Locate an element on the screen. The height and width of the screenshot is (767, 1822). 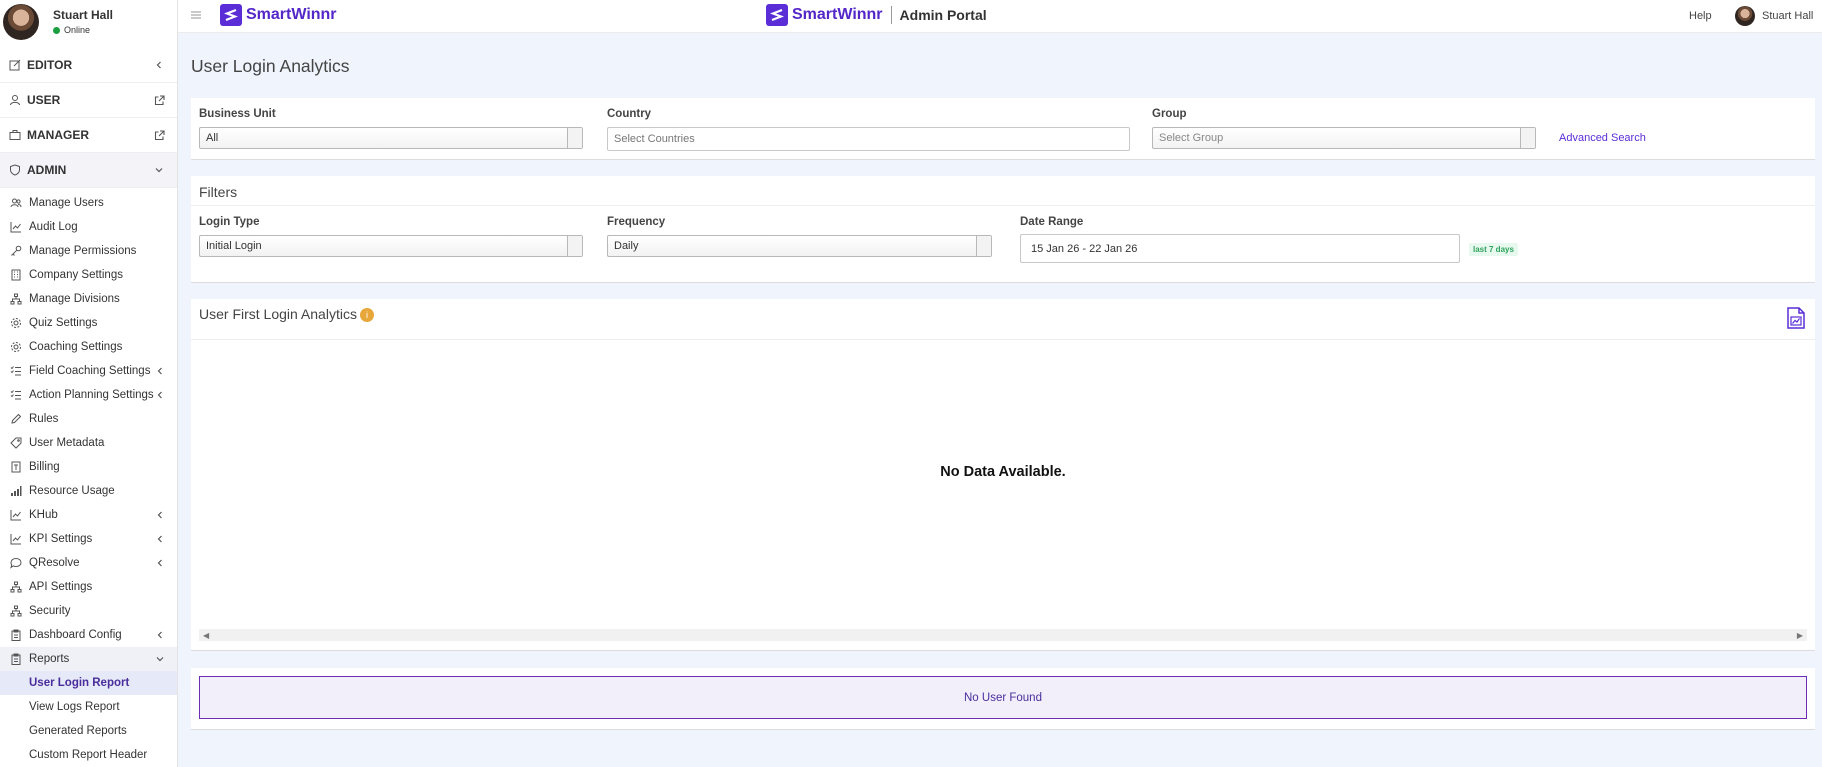
sidebar-section-admin: ADMIN is located at coordinates (88, 170).